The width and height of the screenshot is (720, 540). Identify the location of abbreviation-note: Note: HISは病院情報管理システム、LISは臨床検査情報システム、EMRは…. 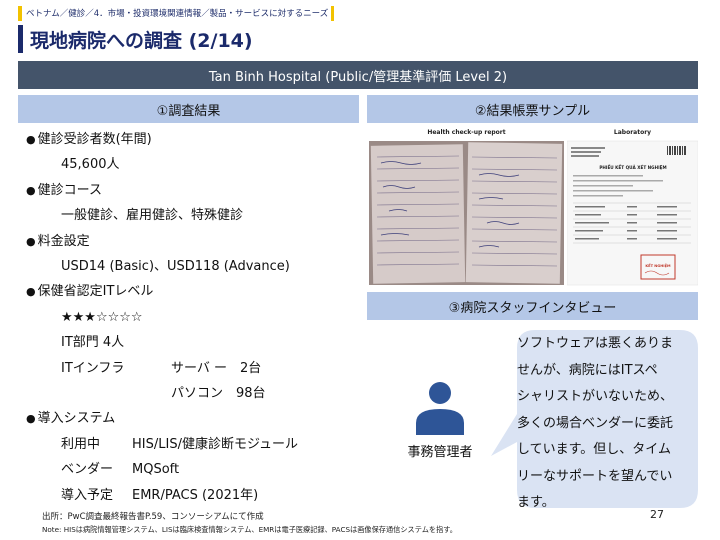
(249, 529).